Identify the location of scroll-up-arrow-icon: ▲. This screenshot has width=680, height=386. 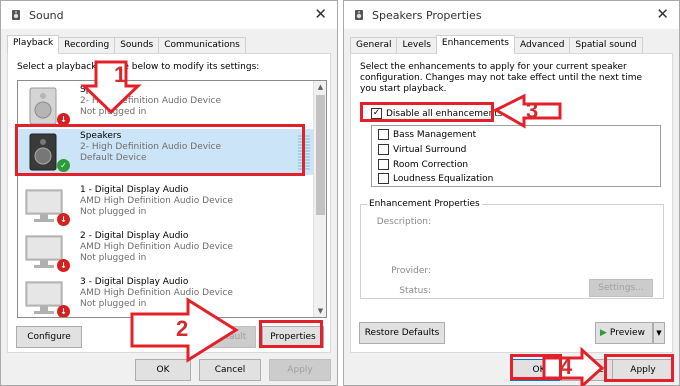
(320, 87).